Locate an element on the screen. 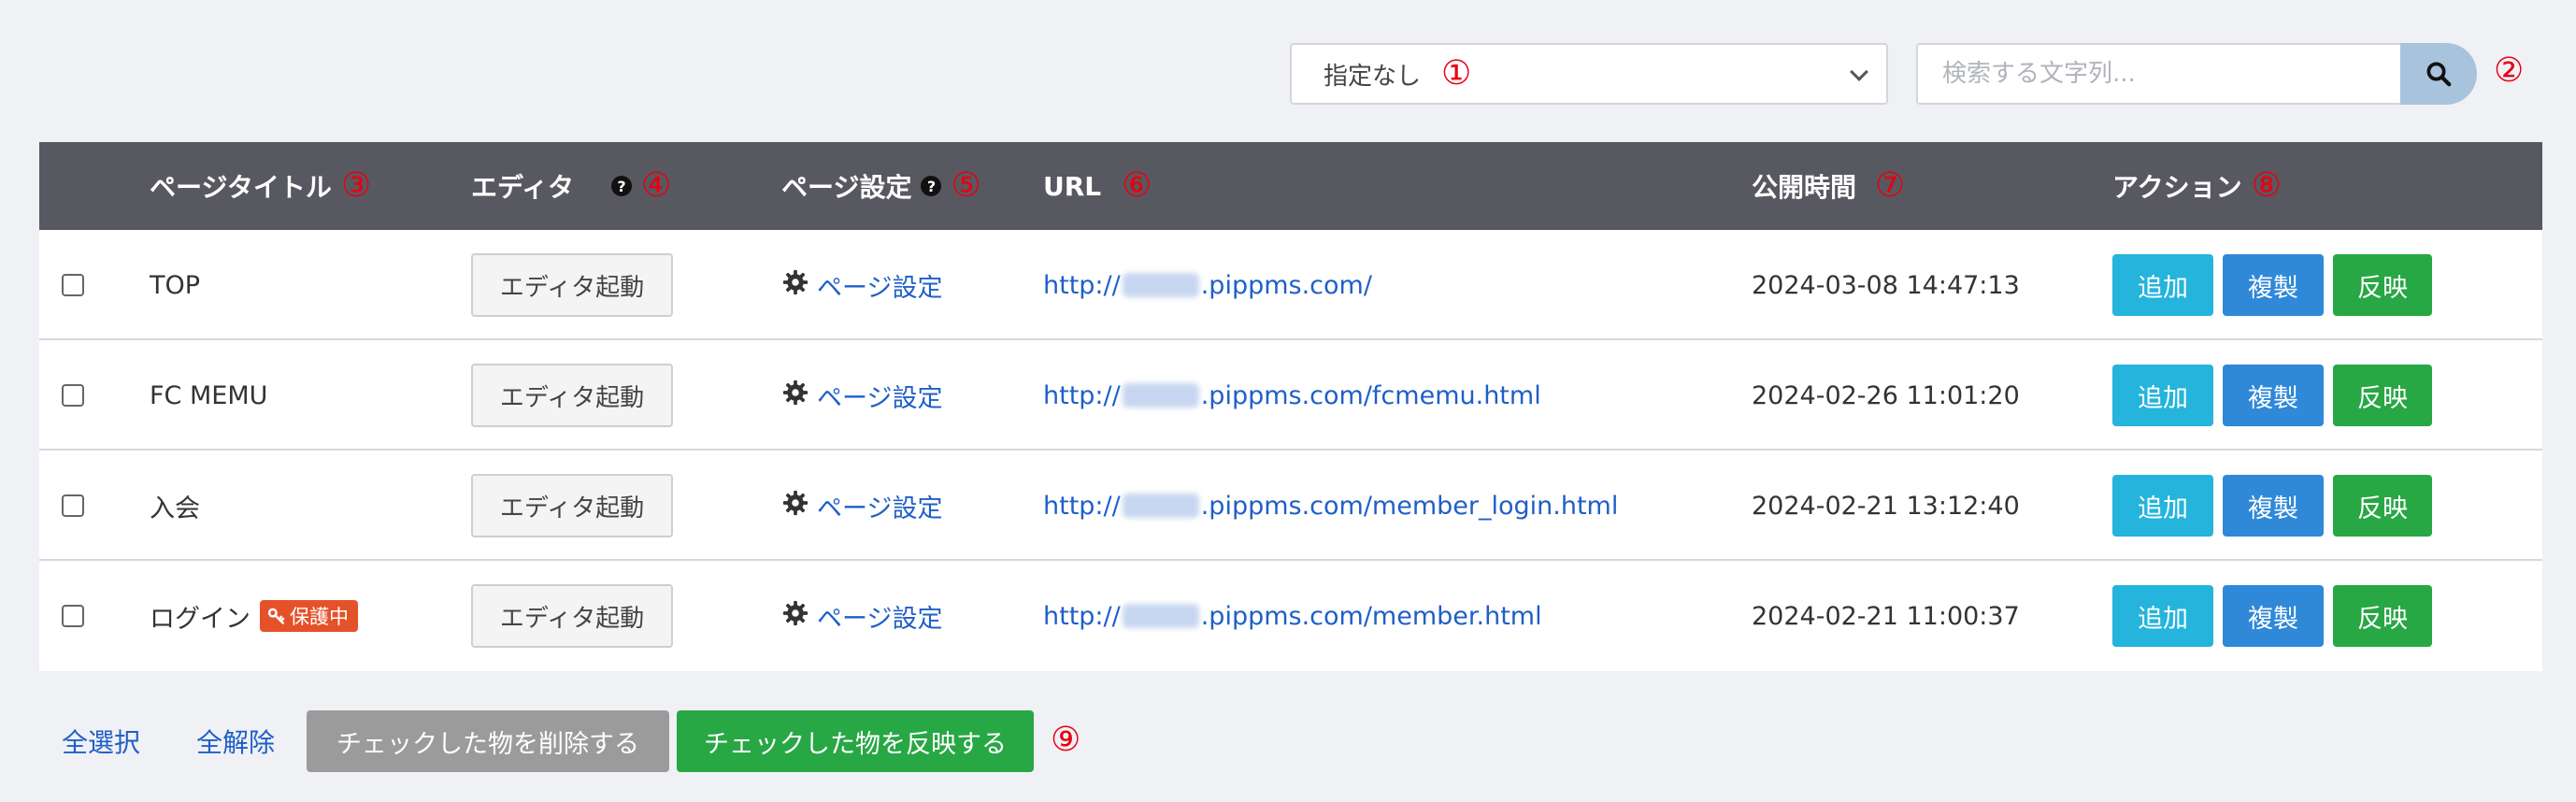 Image resolution: width=2576 pixels, height=802 pixels. header-editor: エディタ ? ④ is located at coordinates (571, 186).